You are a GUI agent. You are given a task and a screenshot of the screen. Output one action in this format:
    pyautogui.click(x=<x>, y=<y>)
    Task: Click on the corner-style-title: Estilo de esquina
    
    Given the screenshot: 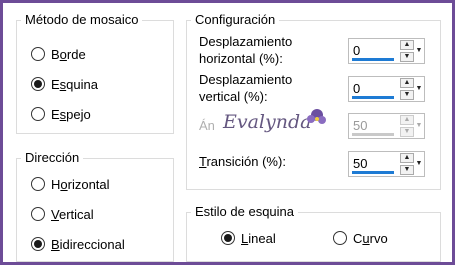 What is the action you would take?
    pyautogui.click(x=245, y=212)
    